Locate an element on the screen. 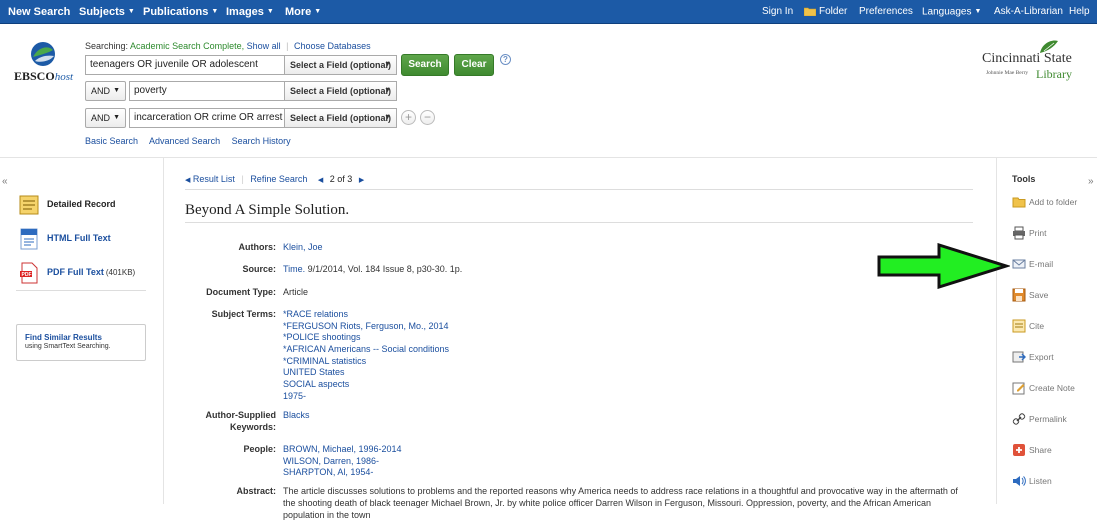 The height and width of the screenshot is (521, 1097). person-link: SHARPTON, Al, 1954- is located at coordinates (623, 472).